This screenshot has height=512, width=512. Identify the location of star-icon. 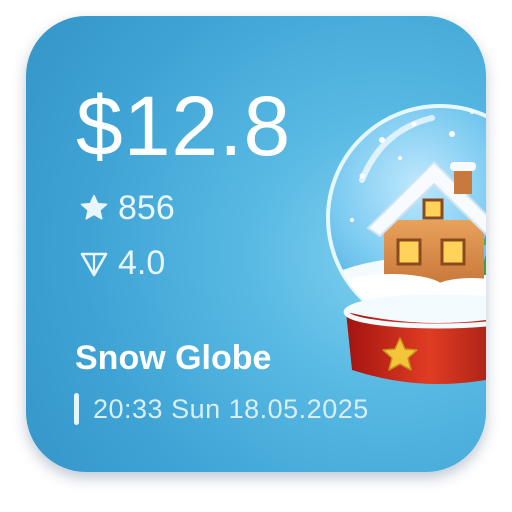
(94, 207).